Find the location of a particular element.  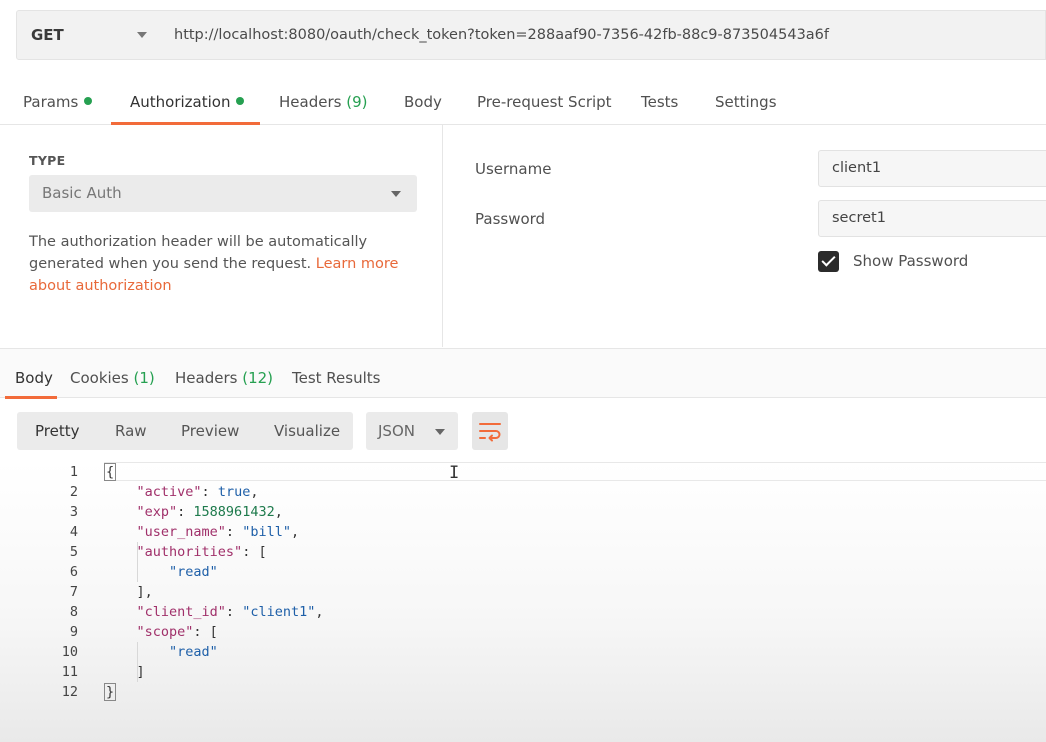

code-line: "authorities": [ is located at coordinates (201, 552).